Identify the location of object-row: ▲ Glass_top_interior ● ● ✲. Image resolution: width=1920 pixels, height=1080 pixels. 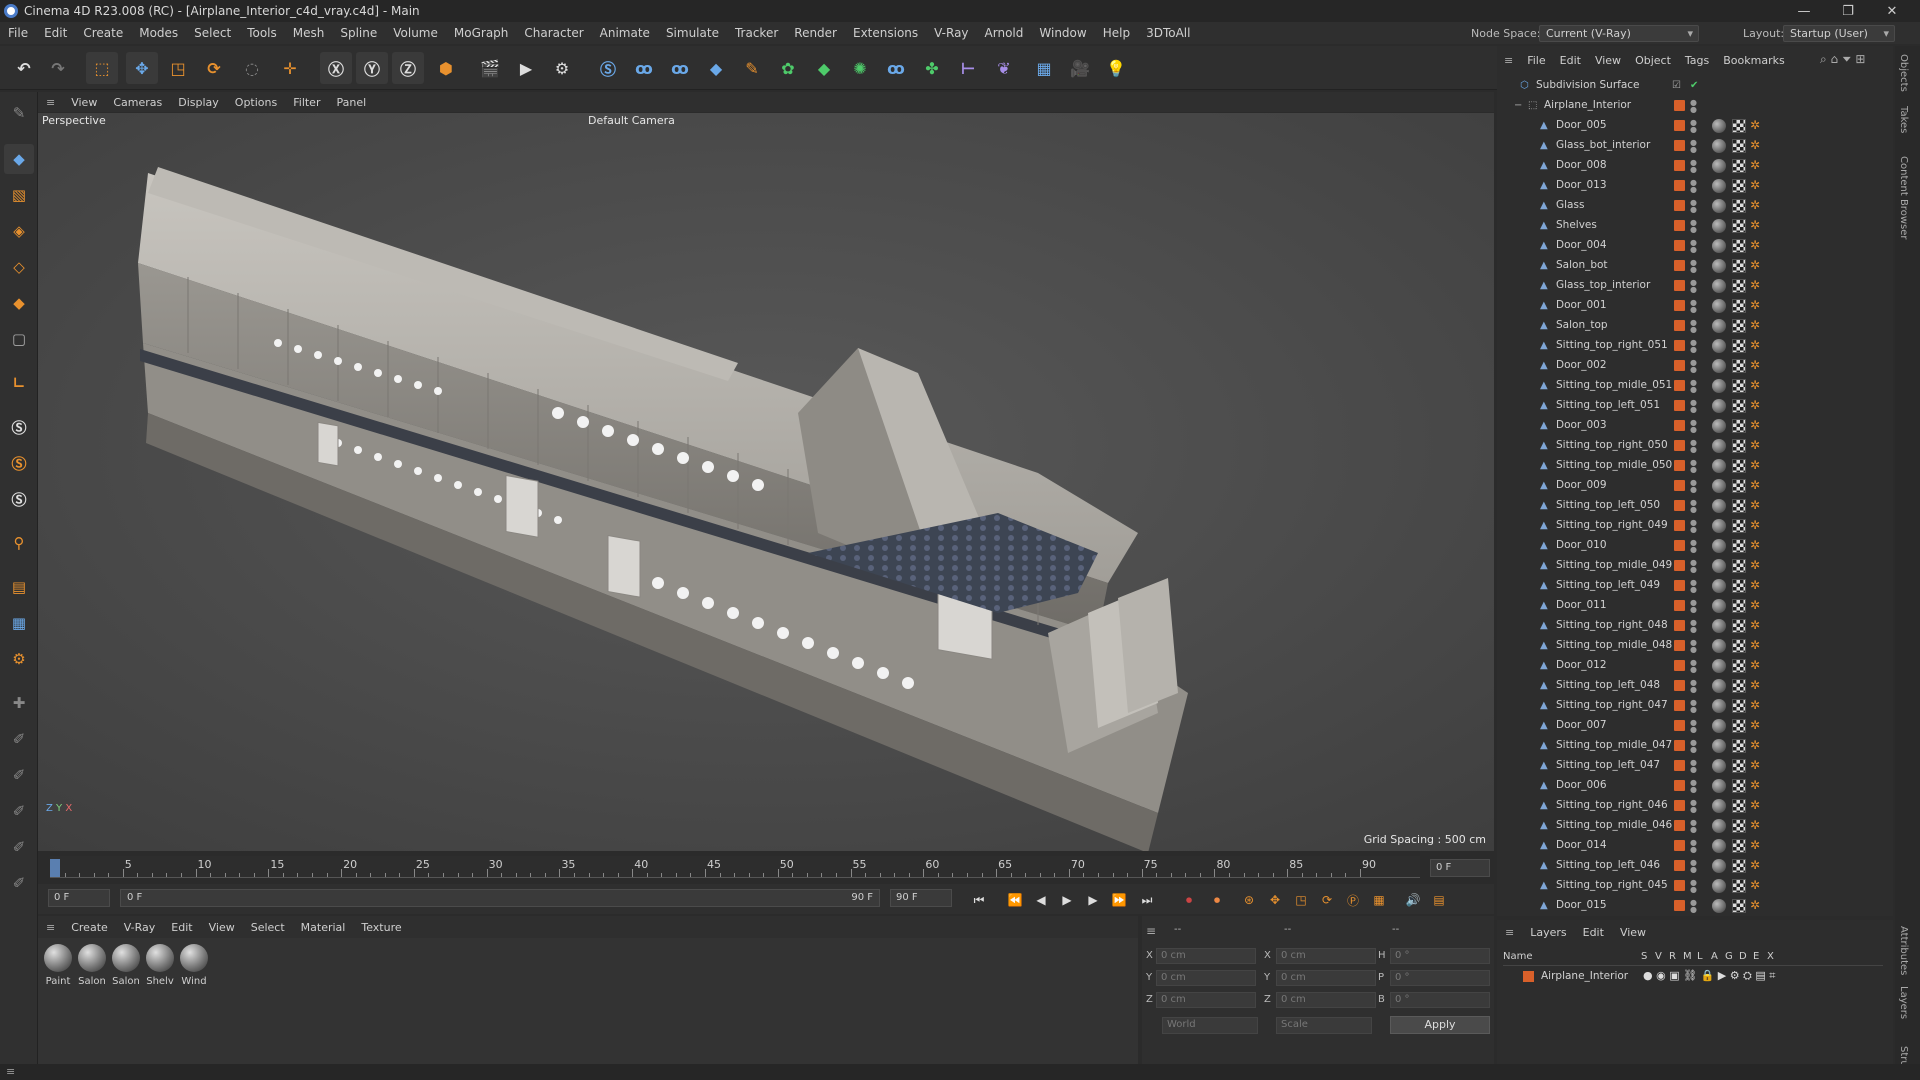
(1695, 286).